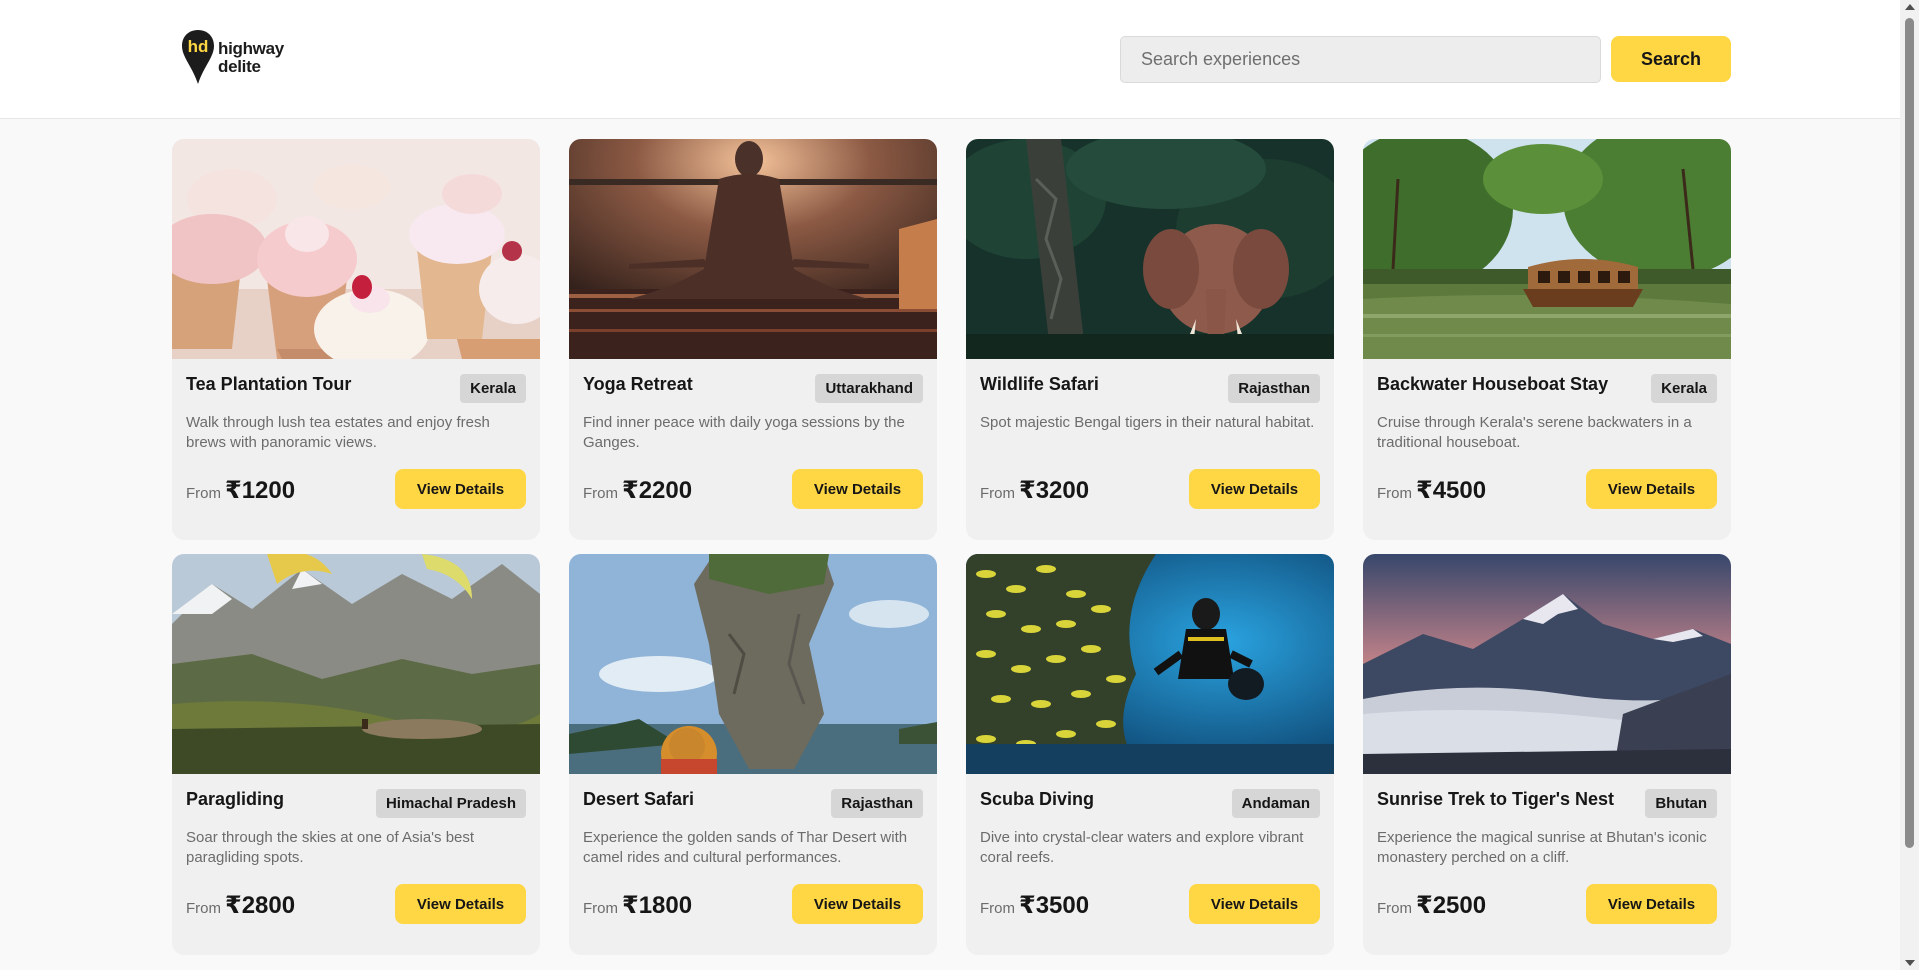 The height and width of the screenshot is (970, 1919). What do you see at coordinates (1910, 963) in the screenshot?
I see `scroll-down-icon` at bounding box center [1910, 963].